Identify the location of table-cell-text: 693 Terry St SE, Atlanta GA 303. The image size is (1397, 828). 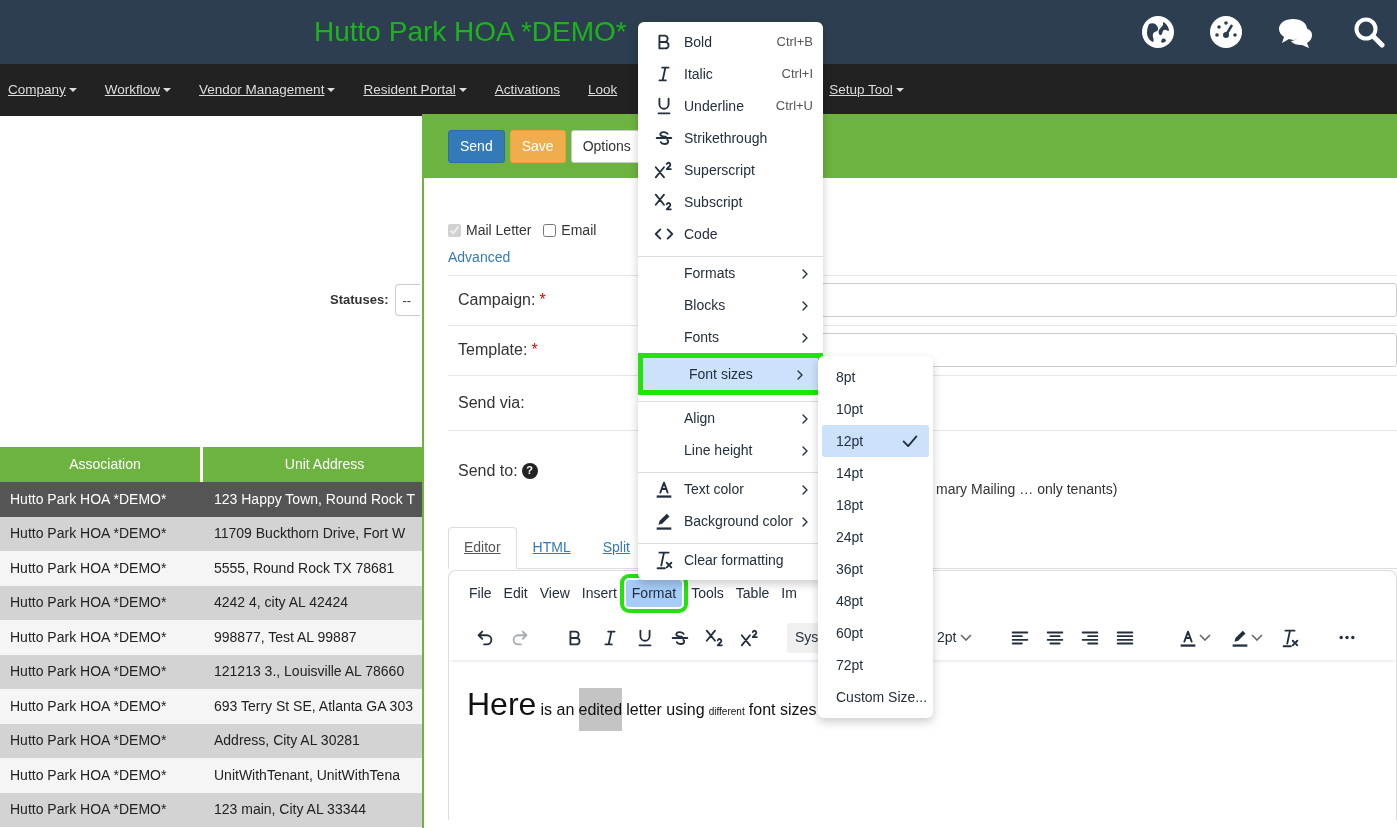
(313, 706).